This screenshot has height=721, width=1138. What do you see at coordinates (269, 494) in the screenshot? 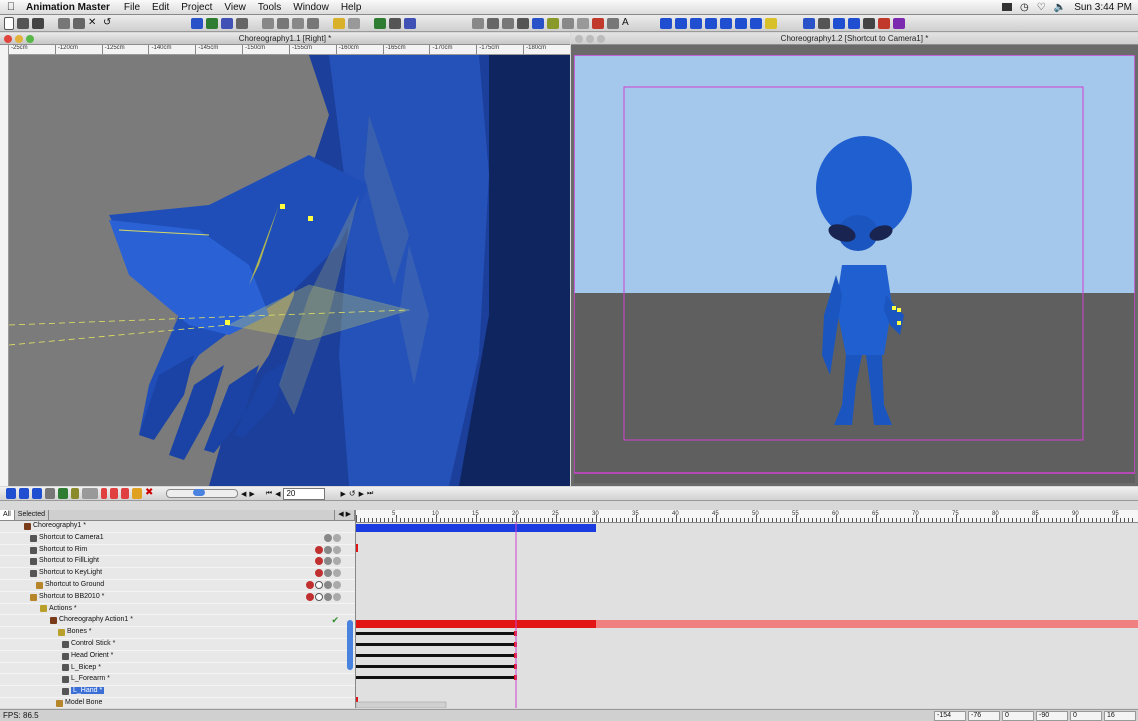
I see `go-start-icon: ⏮` at bounding box center [269, 494].